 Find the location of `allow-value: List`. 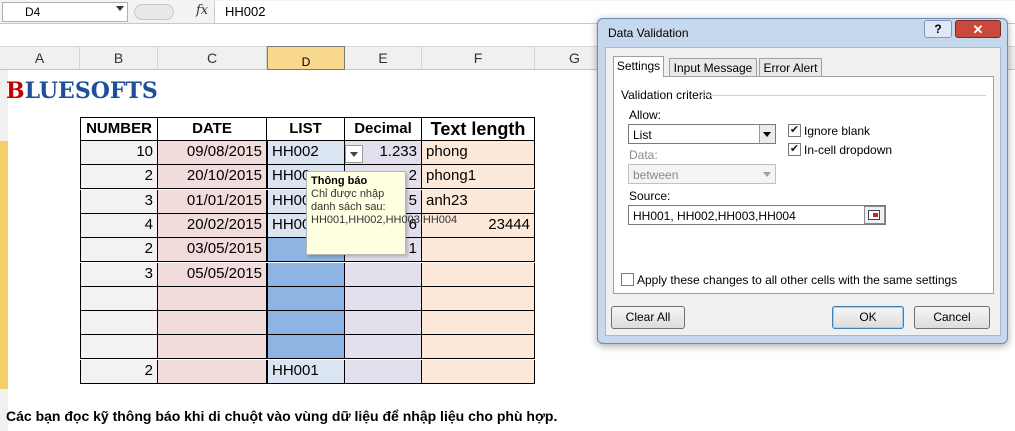

allow-value: List is located at coordinates (642, 135).